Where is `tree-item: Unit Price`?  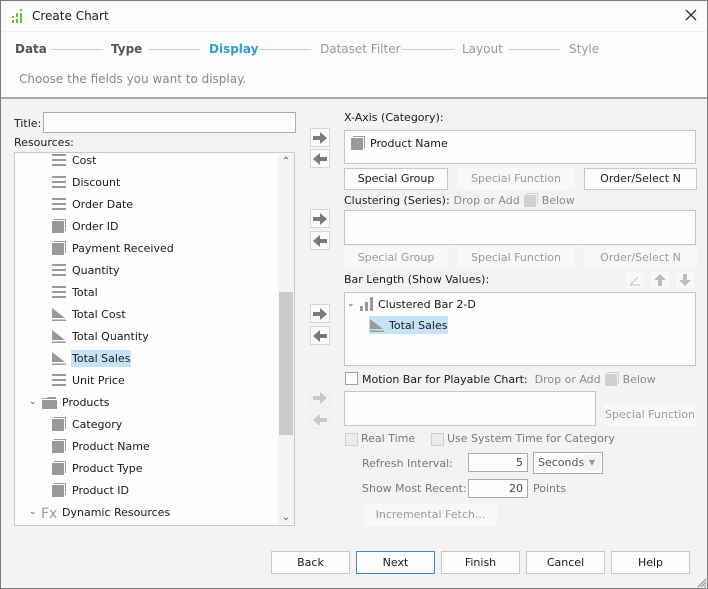
tree-item: Unit Price is located at coordinates (88, 380).